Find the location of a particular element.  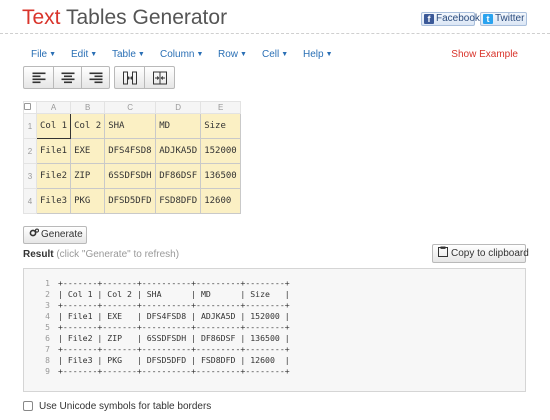

table-cell: File3 is located at coordinates (53, 201).